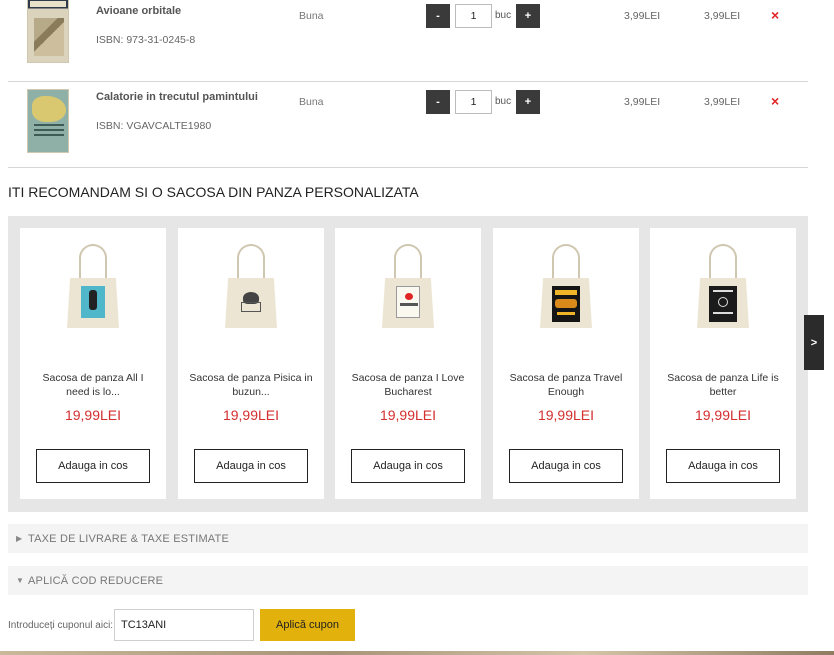 This screenshot has width=834, height=655. What do you see at coordinates (138, 11) in the screenshot?
I see `book-title: Avioane orbitale` at bounding box center [138, 11].